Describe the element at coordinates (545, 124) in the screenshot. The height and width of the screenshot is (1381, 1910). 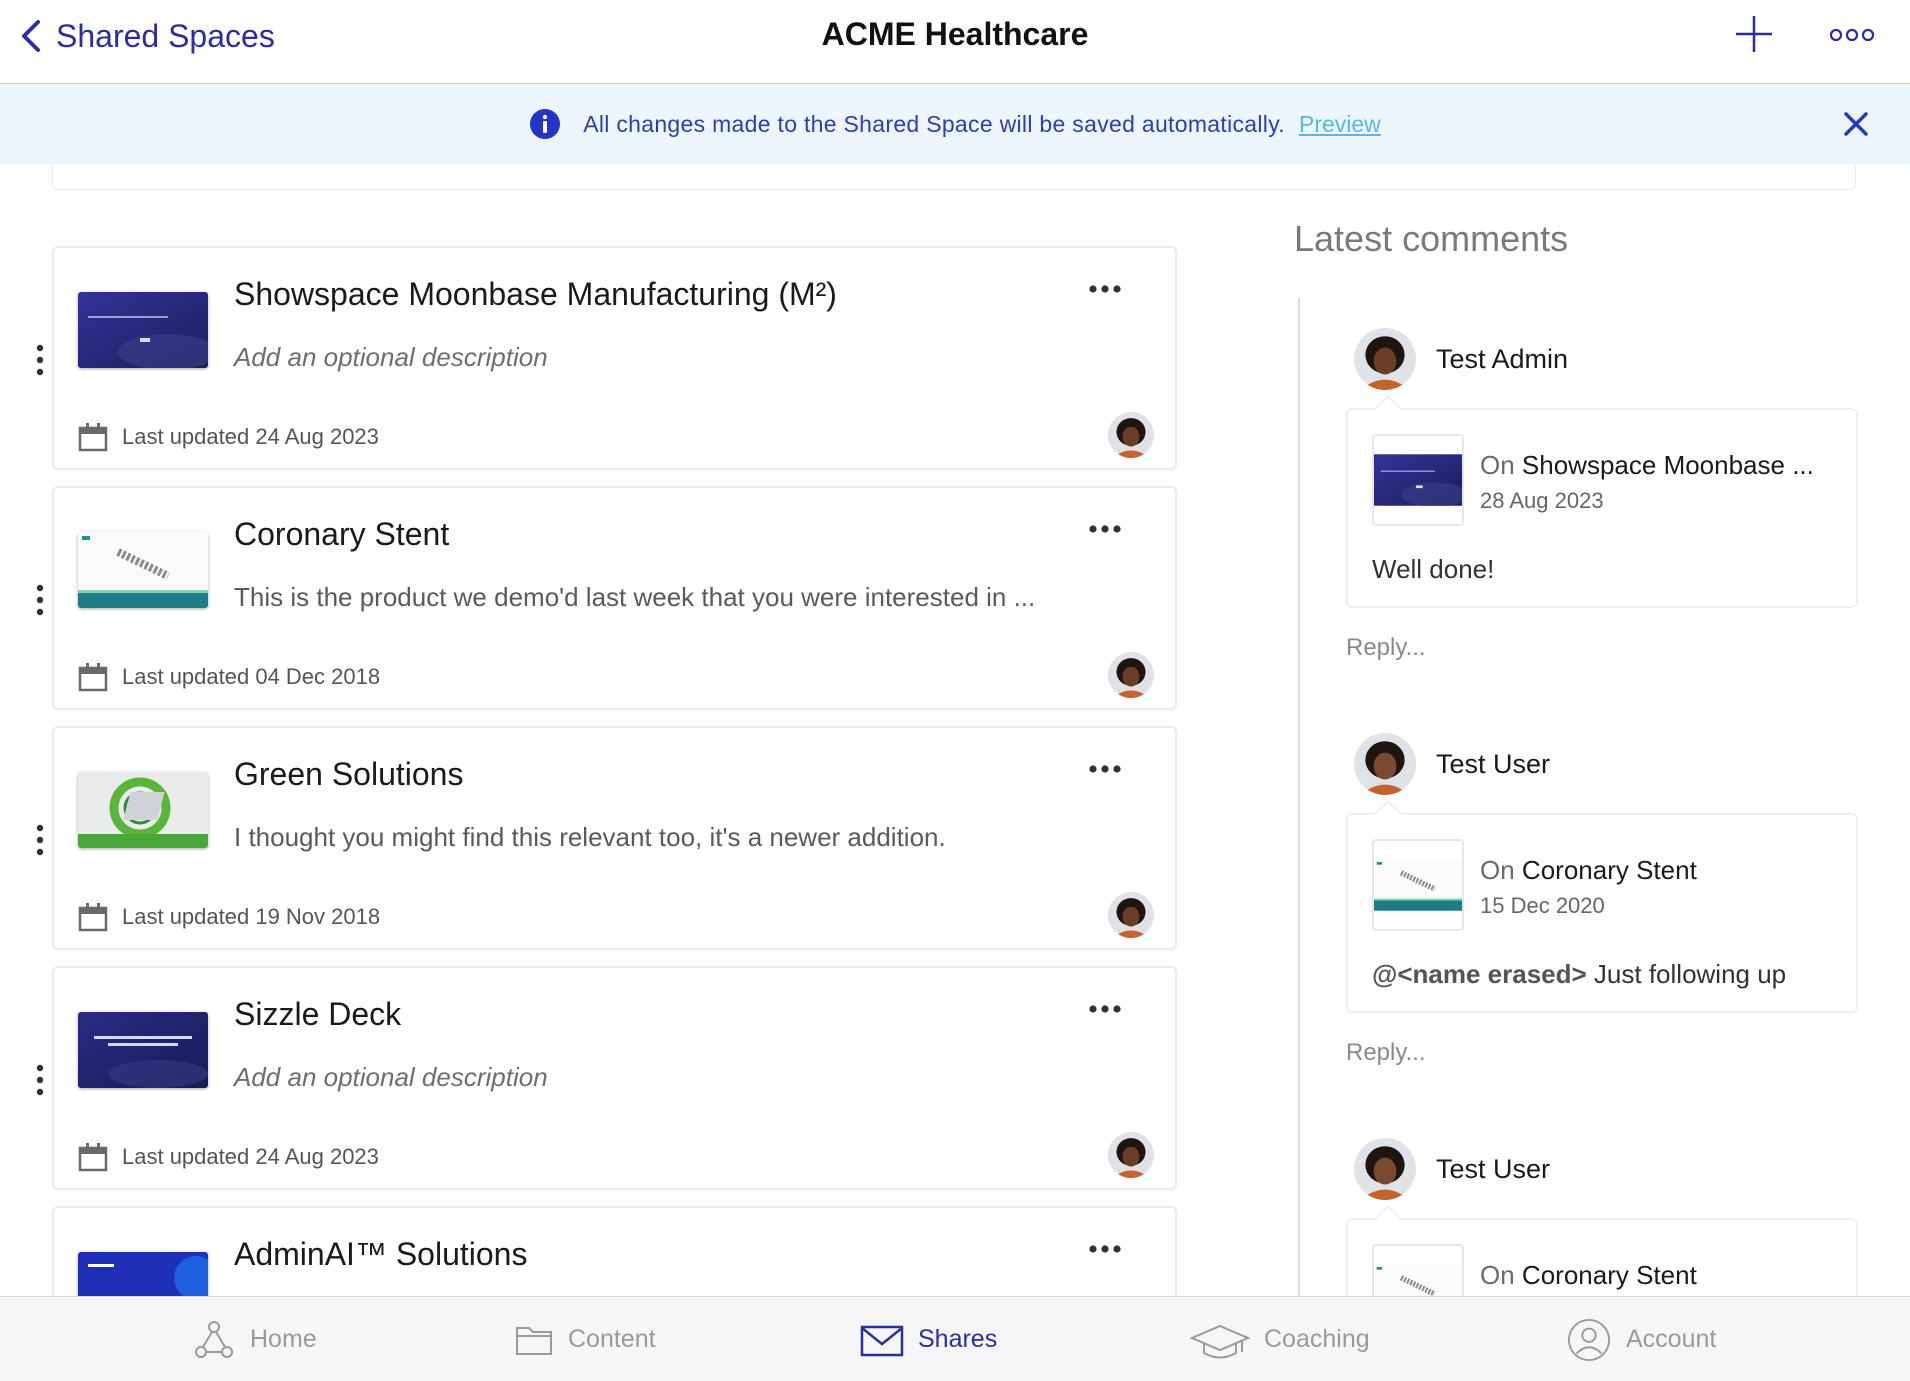
I see `info-icon` at that location.